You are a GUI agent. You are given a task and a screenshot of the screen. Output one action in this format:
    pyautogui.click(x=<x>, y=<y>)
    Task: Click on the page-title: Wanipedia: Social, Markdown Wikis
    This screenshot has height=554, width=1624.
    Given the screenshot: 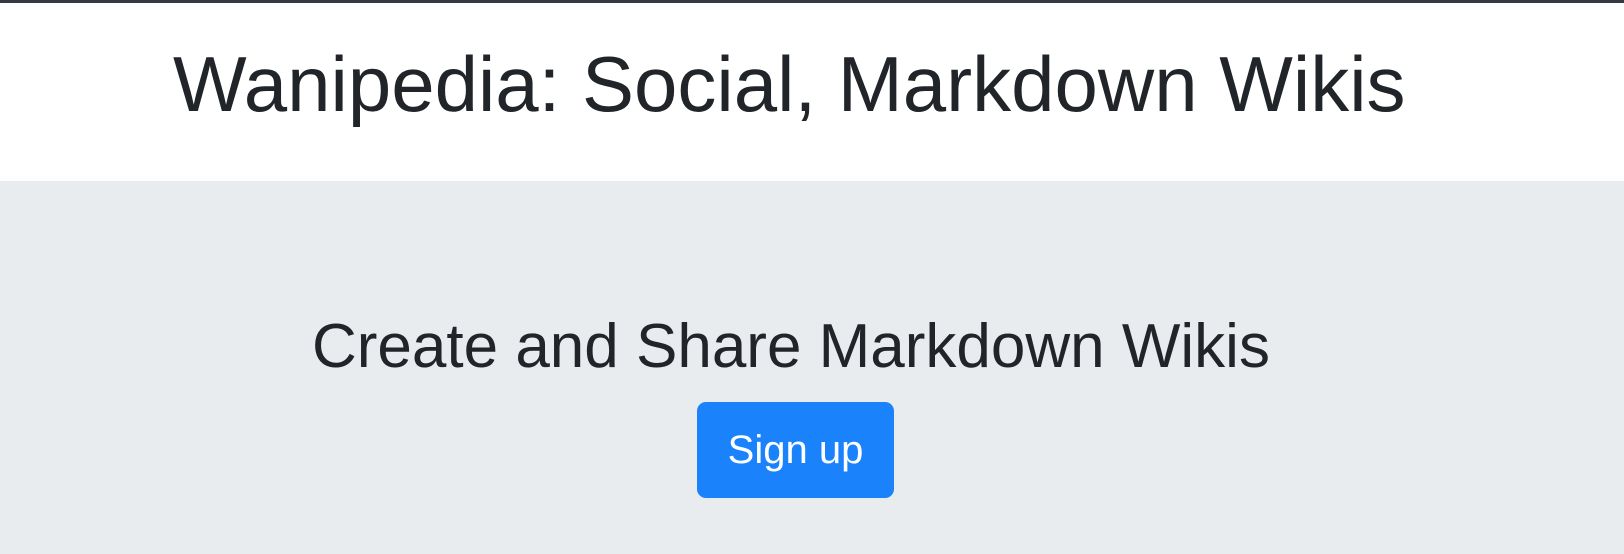 What is the action you would take?
    pyautogui.click(x=789, y=84)
    